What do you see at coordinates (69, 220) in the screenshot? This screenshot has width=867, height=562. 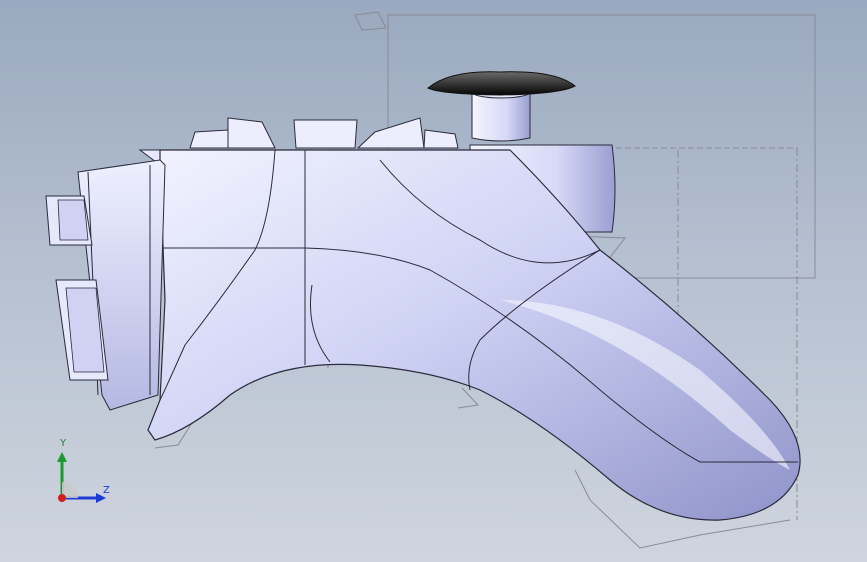 I see `shoulder-button-upper` at bounding box center [69, 220].